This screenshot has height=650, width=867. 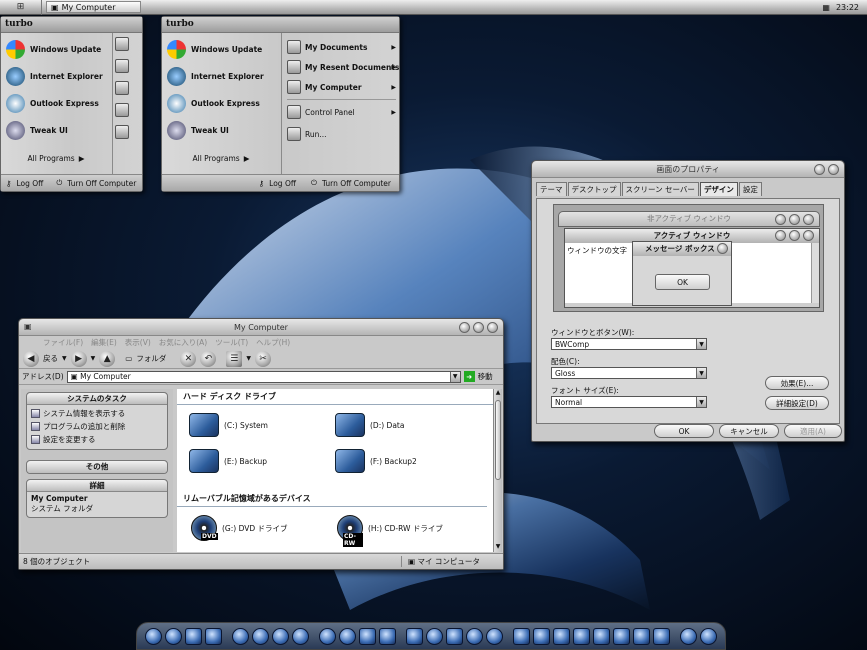 What do you see at coordinates (138, 342) in the screenshot?
I see `menu-view: 表示(V)` at bounding box center [138, 342].